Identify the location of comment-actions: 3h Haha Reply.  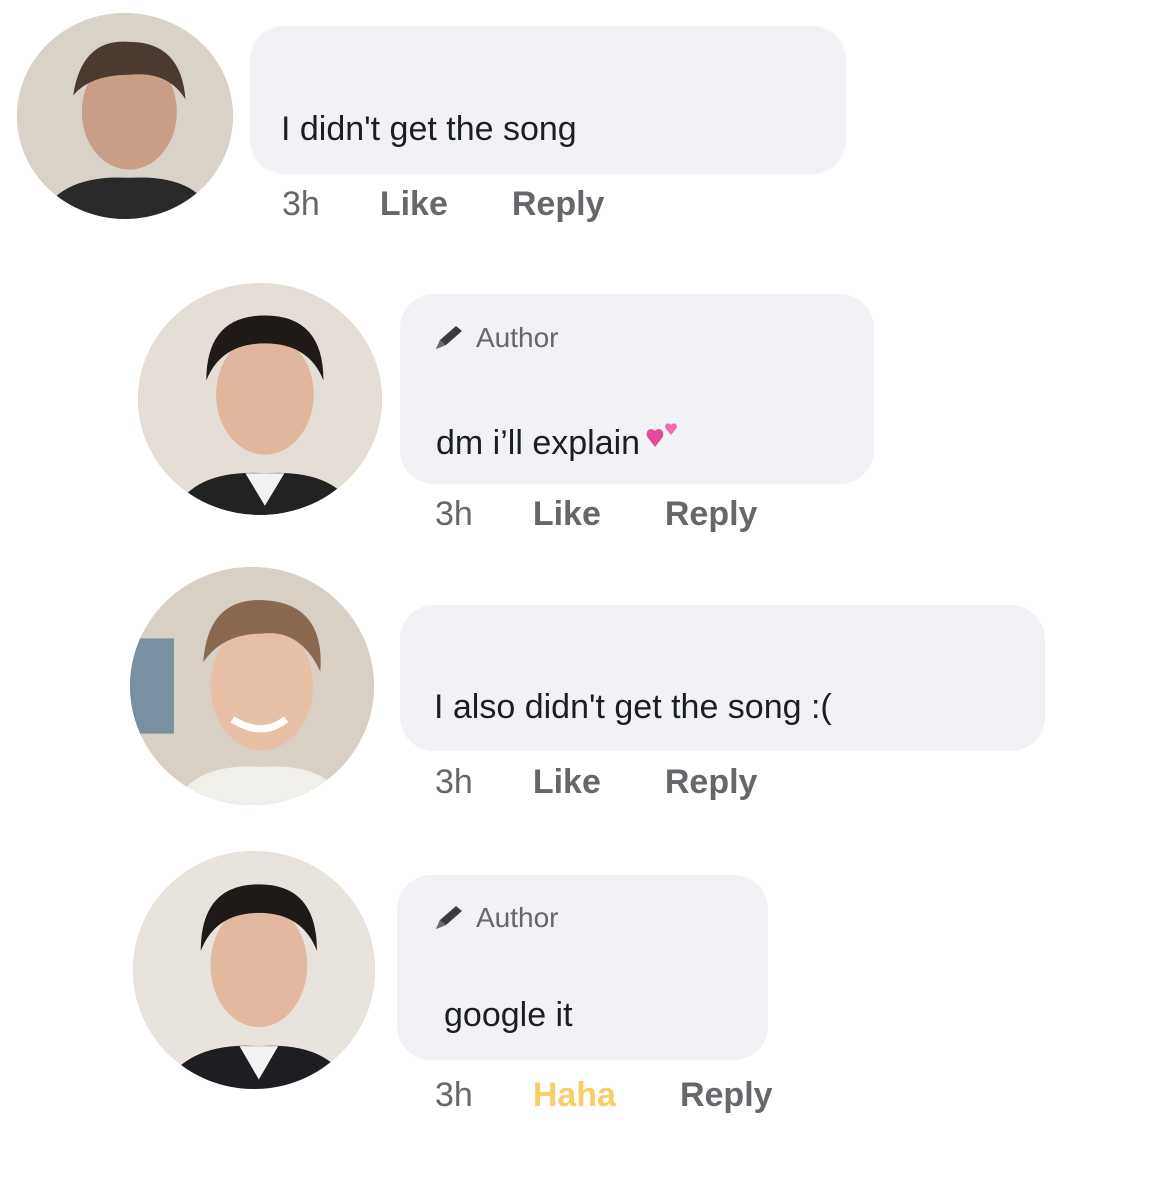
(604, 1095).